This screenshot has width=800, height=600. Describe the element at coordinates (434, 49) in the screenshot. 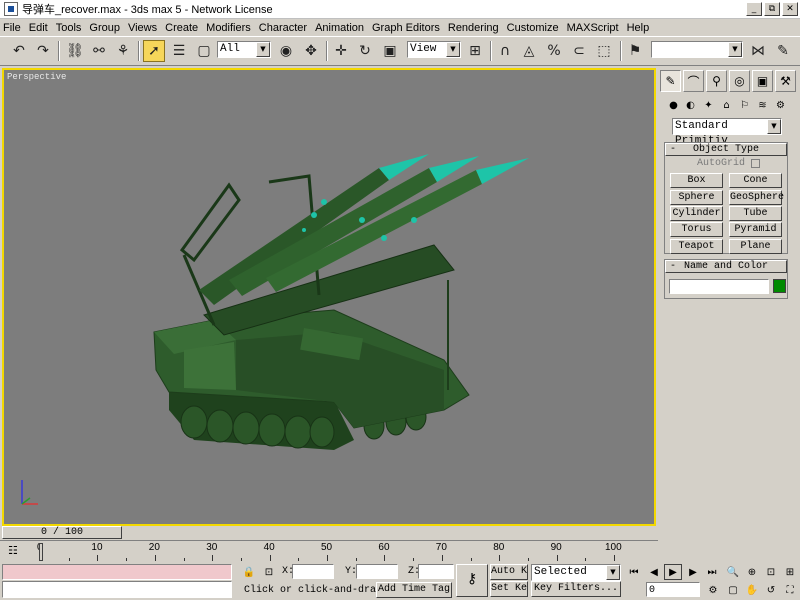

I see `reference-coordinate-dropdown: View ▼` at that location.